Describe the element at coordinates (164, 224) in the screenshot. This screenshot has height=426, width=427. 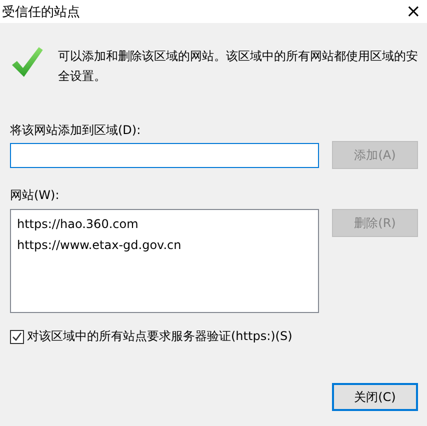
I see `website-list-item: https://hao.360.com` at that location.